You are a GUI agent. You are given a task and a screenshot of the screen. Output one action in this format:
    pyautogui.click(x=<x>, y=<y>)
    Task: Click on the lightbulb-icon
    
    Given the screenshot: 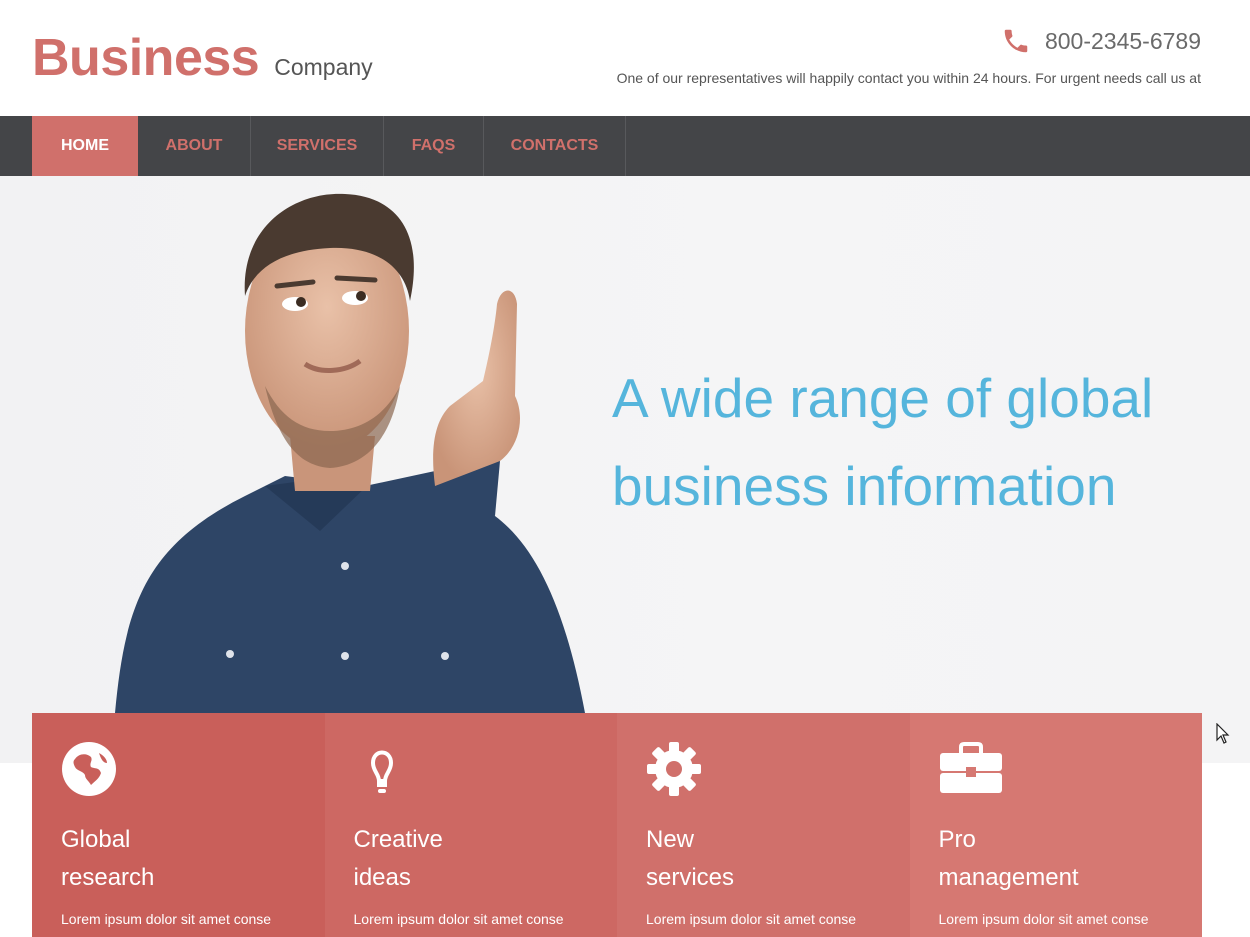 What is the action you would take?
    pyautogui.click(x=381, y=771)
    